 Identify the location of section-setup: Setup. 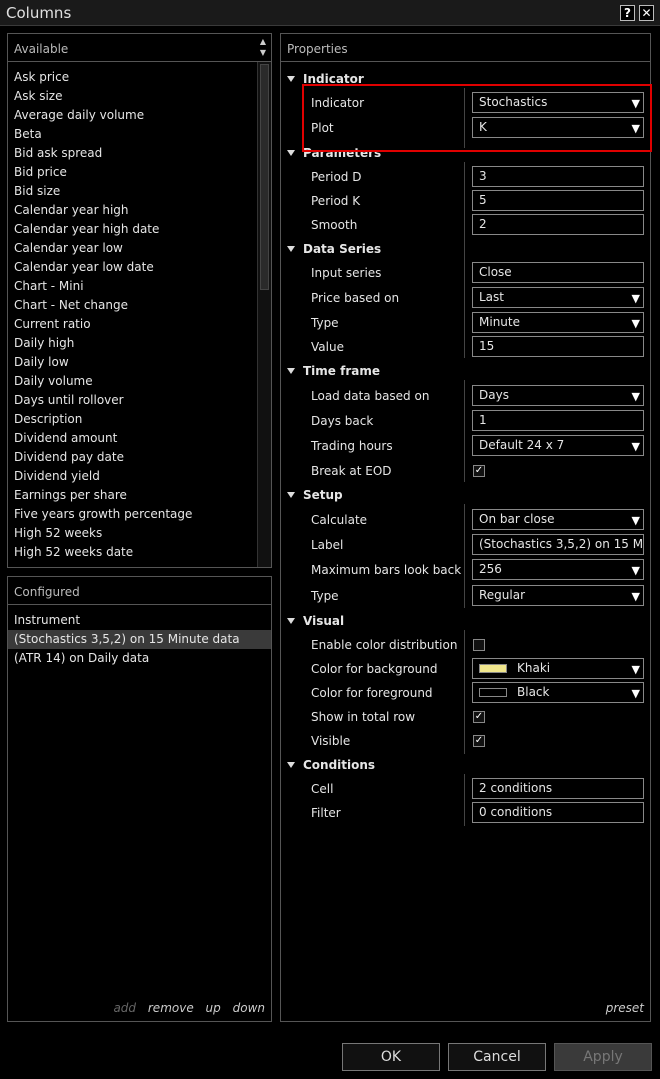
(315, 495).